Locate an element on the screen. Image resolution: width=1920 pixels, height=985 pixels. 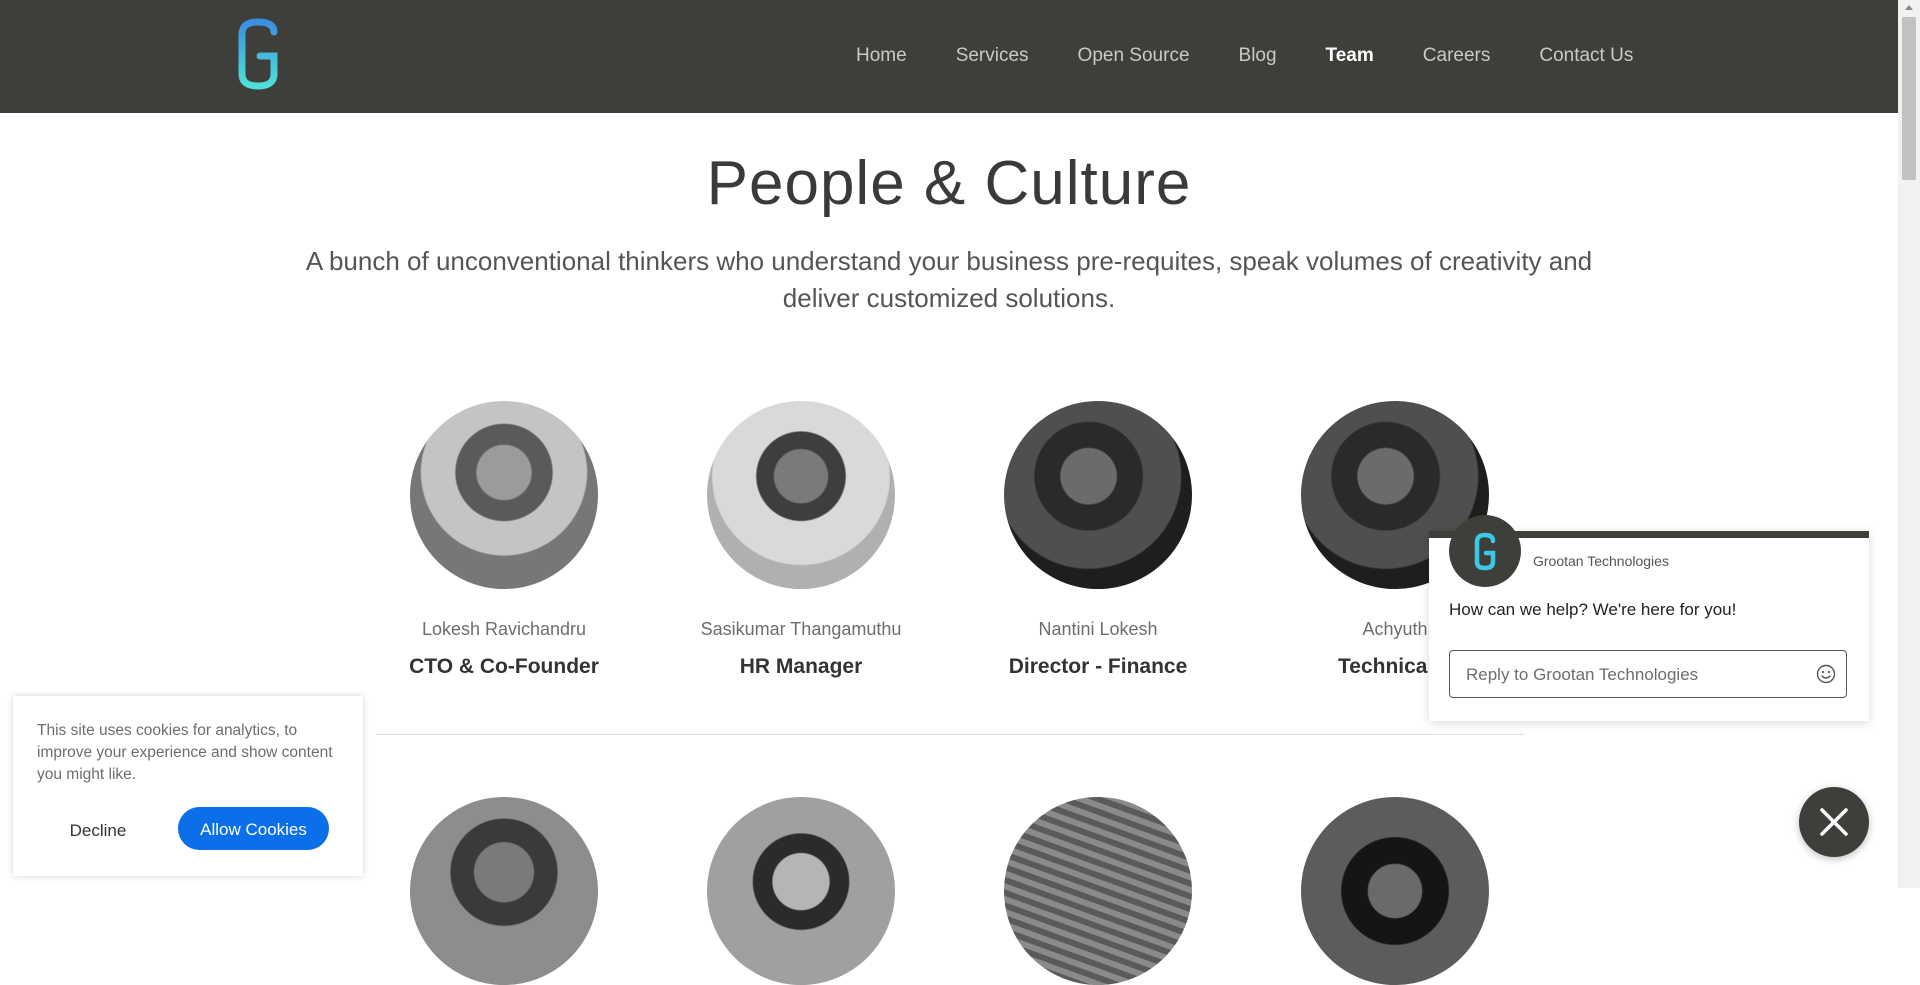
chat-avatar is located at coordinates (1485, 551).